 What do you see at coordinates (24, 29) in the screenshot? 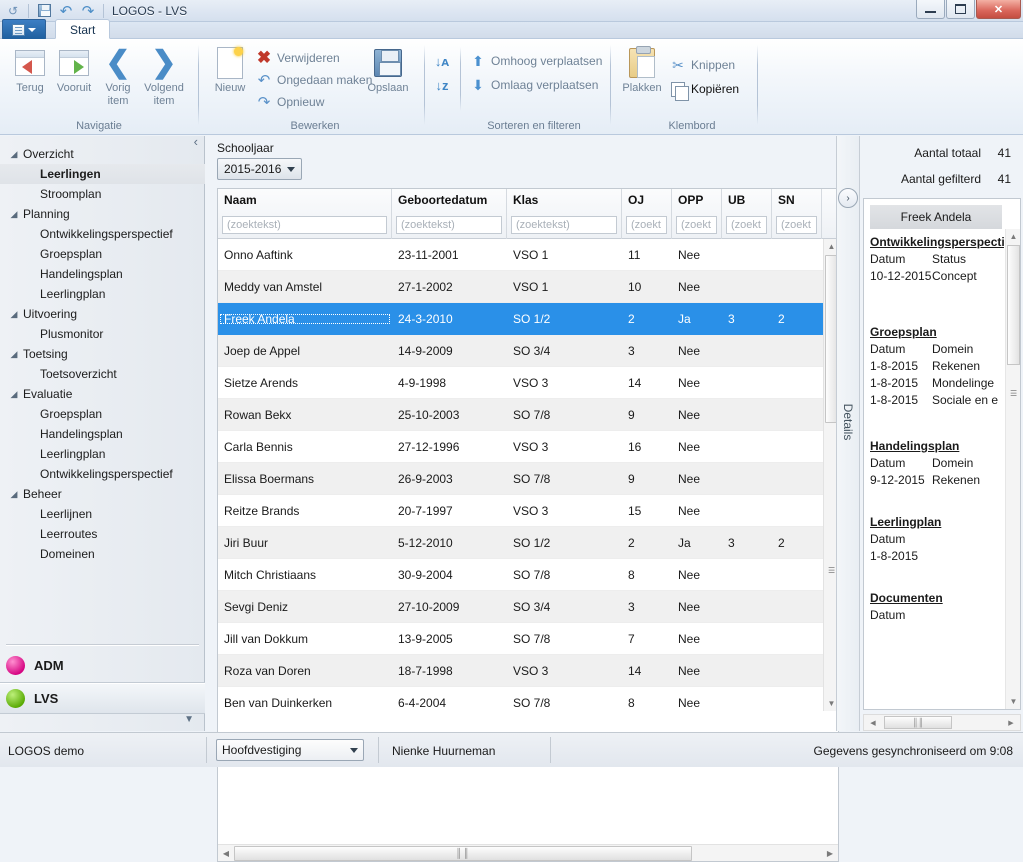
I see `application-menu-button` at bounding box center [24, 29].